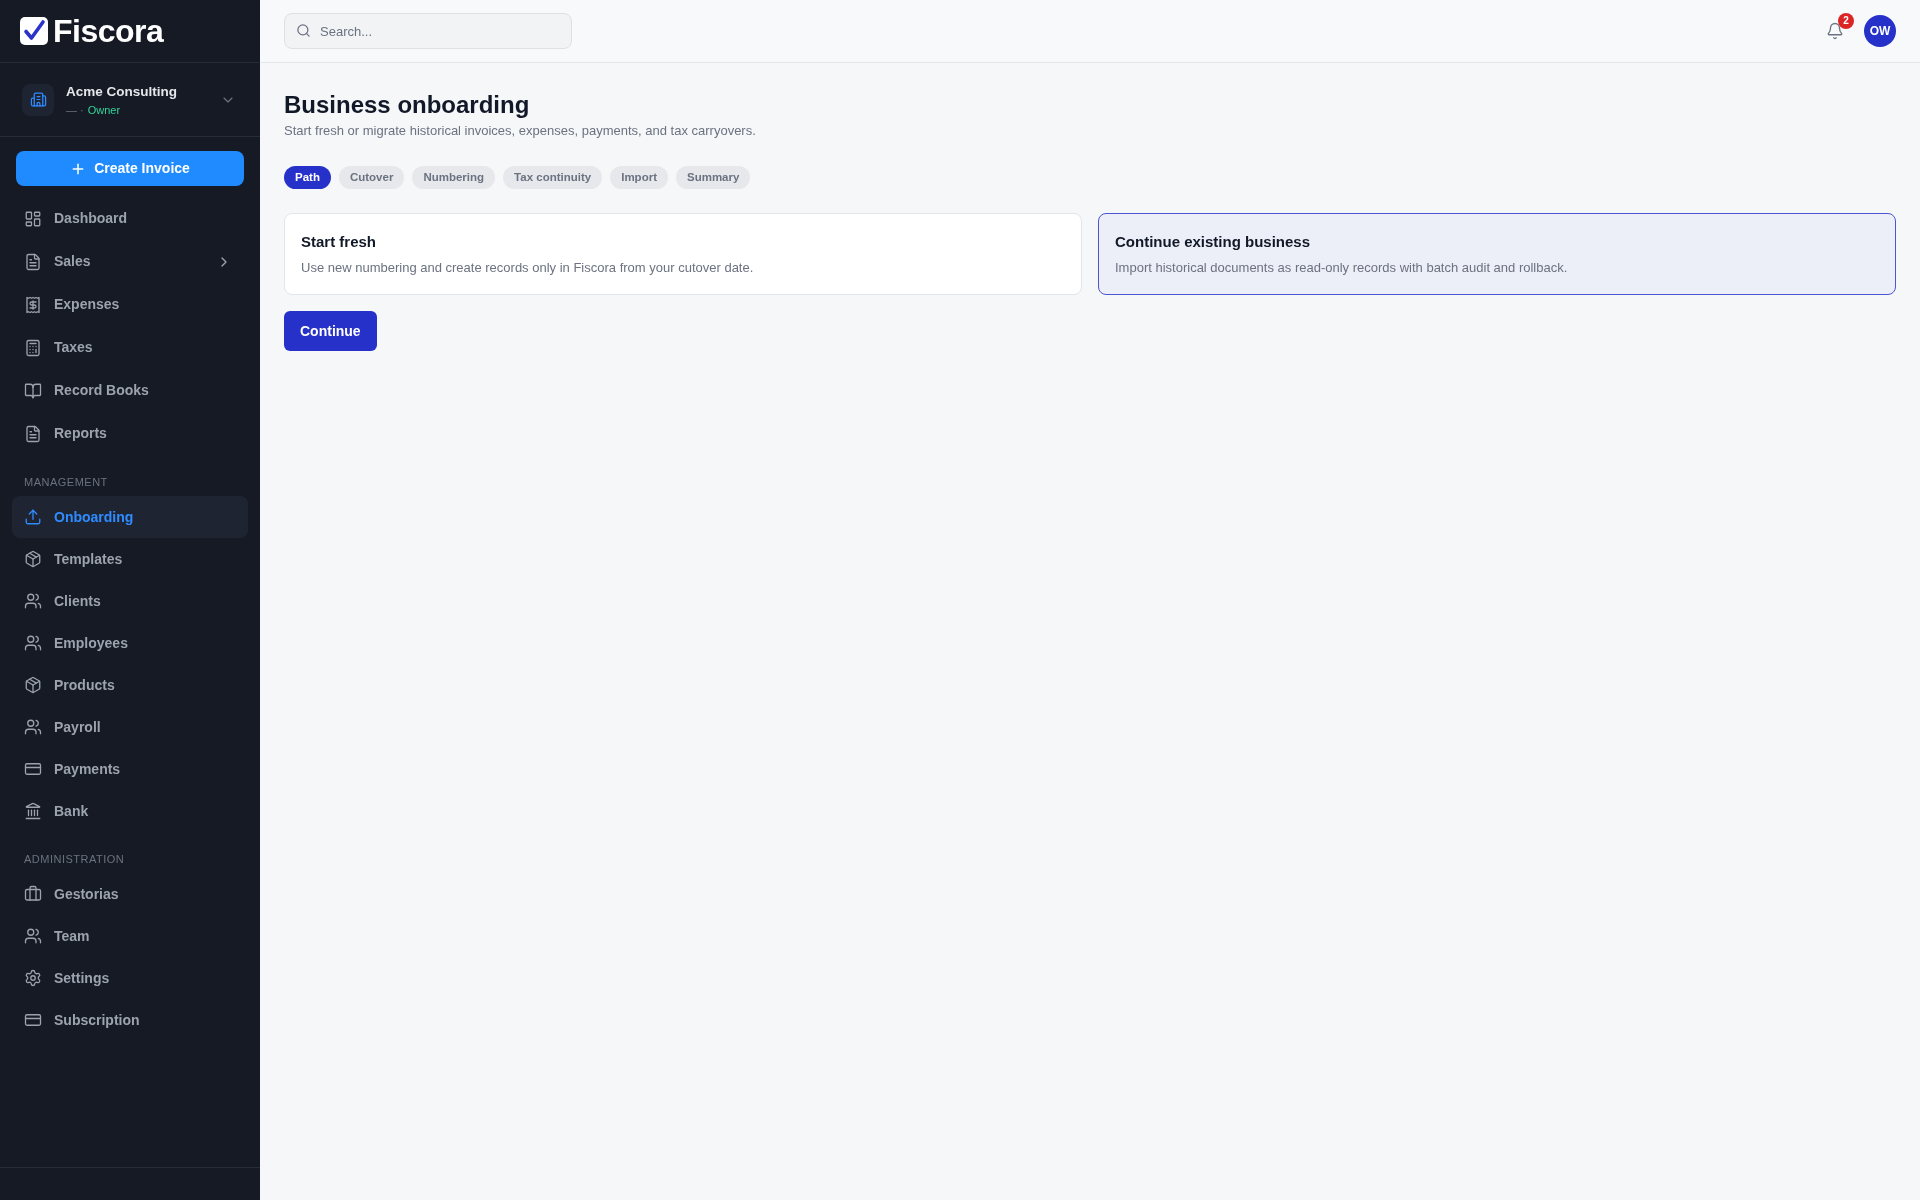 Image resolution: width=1920 pixels, height=1200 pixels. Describe the element at coordinates (33, 894) in the screenshot. I see `briefcase-icon` at that location.